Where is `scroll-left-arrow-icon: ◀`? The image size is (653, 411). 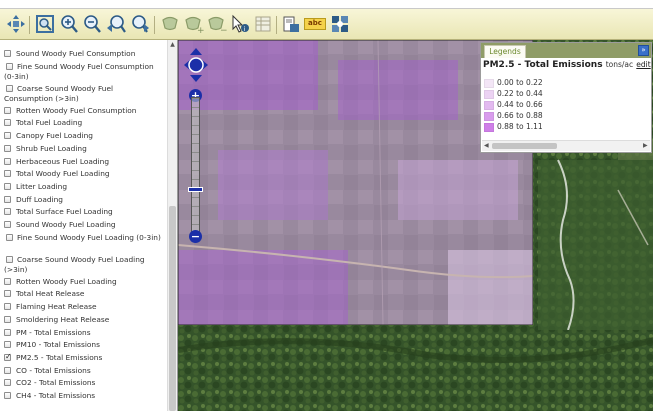
scroll-left-arrow-icon: ◀ is located at coordinates (486, 146).